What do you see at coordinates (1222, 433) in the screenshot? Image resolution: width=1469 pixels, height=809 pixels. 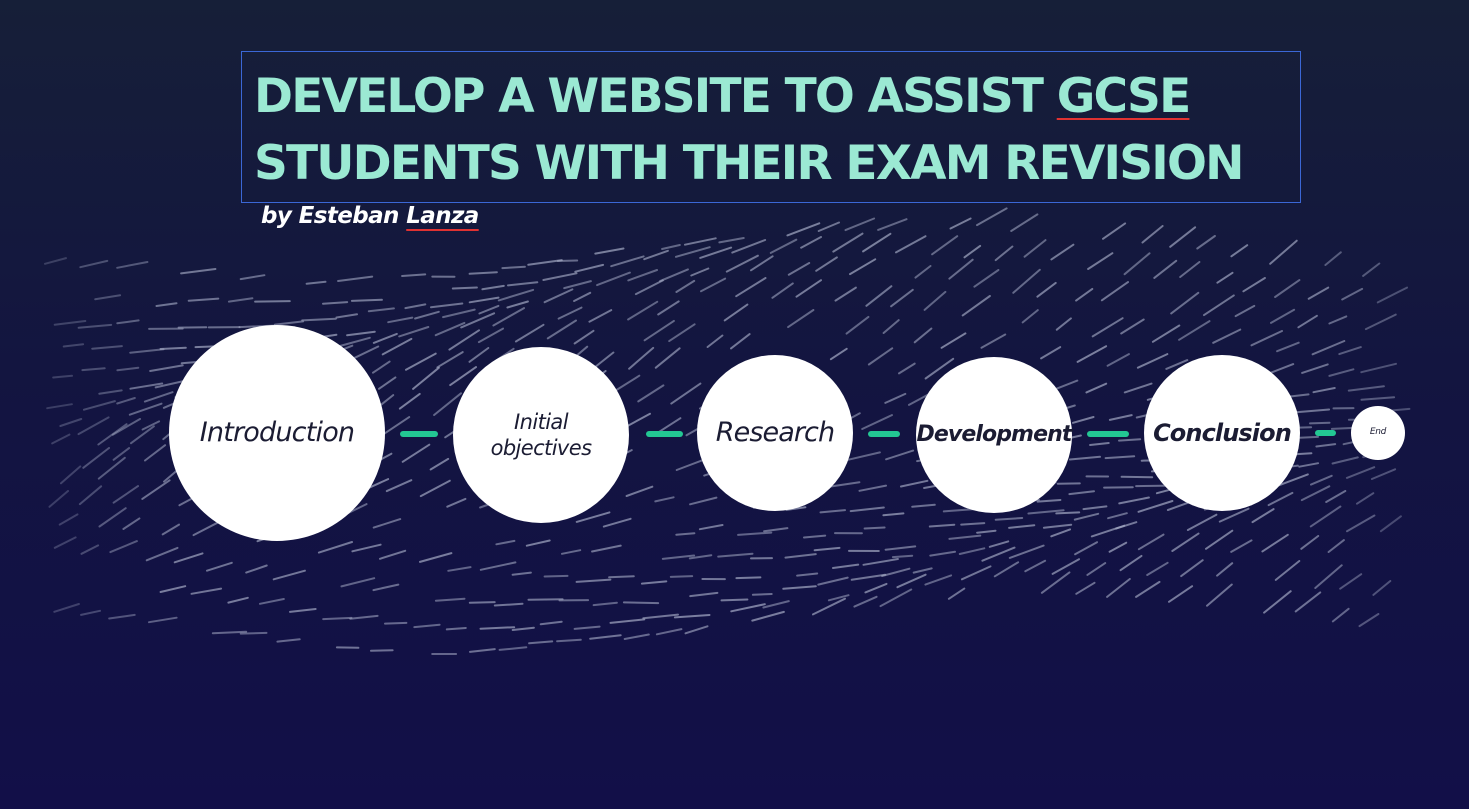 I see `topic-conclusion: Conclusion` at bounding box center [1222, 433].